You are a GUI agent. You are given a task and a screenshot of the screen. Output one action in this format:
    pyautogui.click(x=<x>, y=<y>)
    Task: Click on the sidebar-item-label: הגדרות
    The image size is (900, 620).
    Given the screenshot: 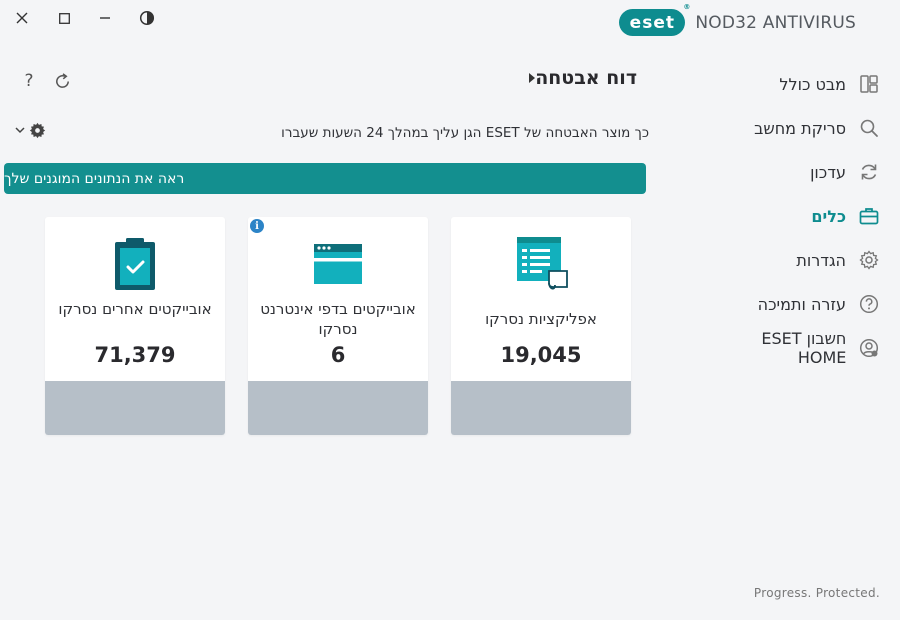 What is the action you would take?
    pyautogui.click(x=821, y=260)
    